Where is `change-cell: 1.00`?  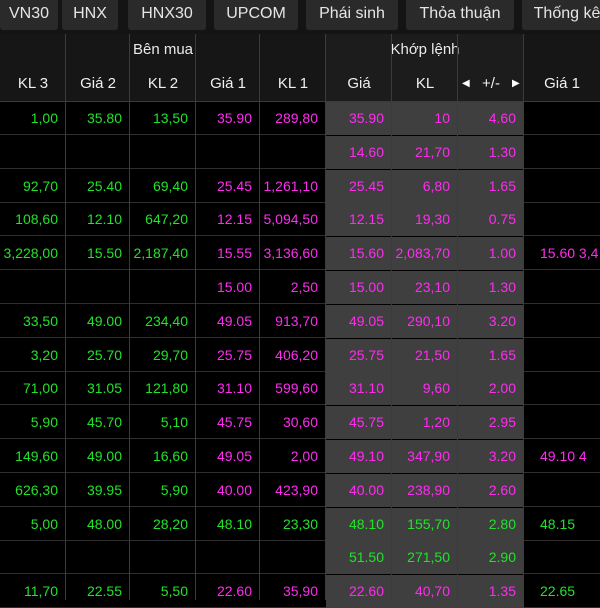
change-cell: 1.00 is located at coordinates (502, 253).